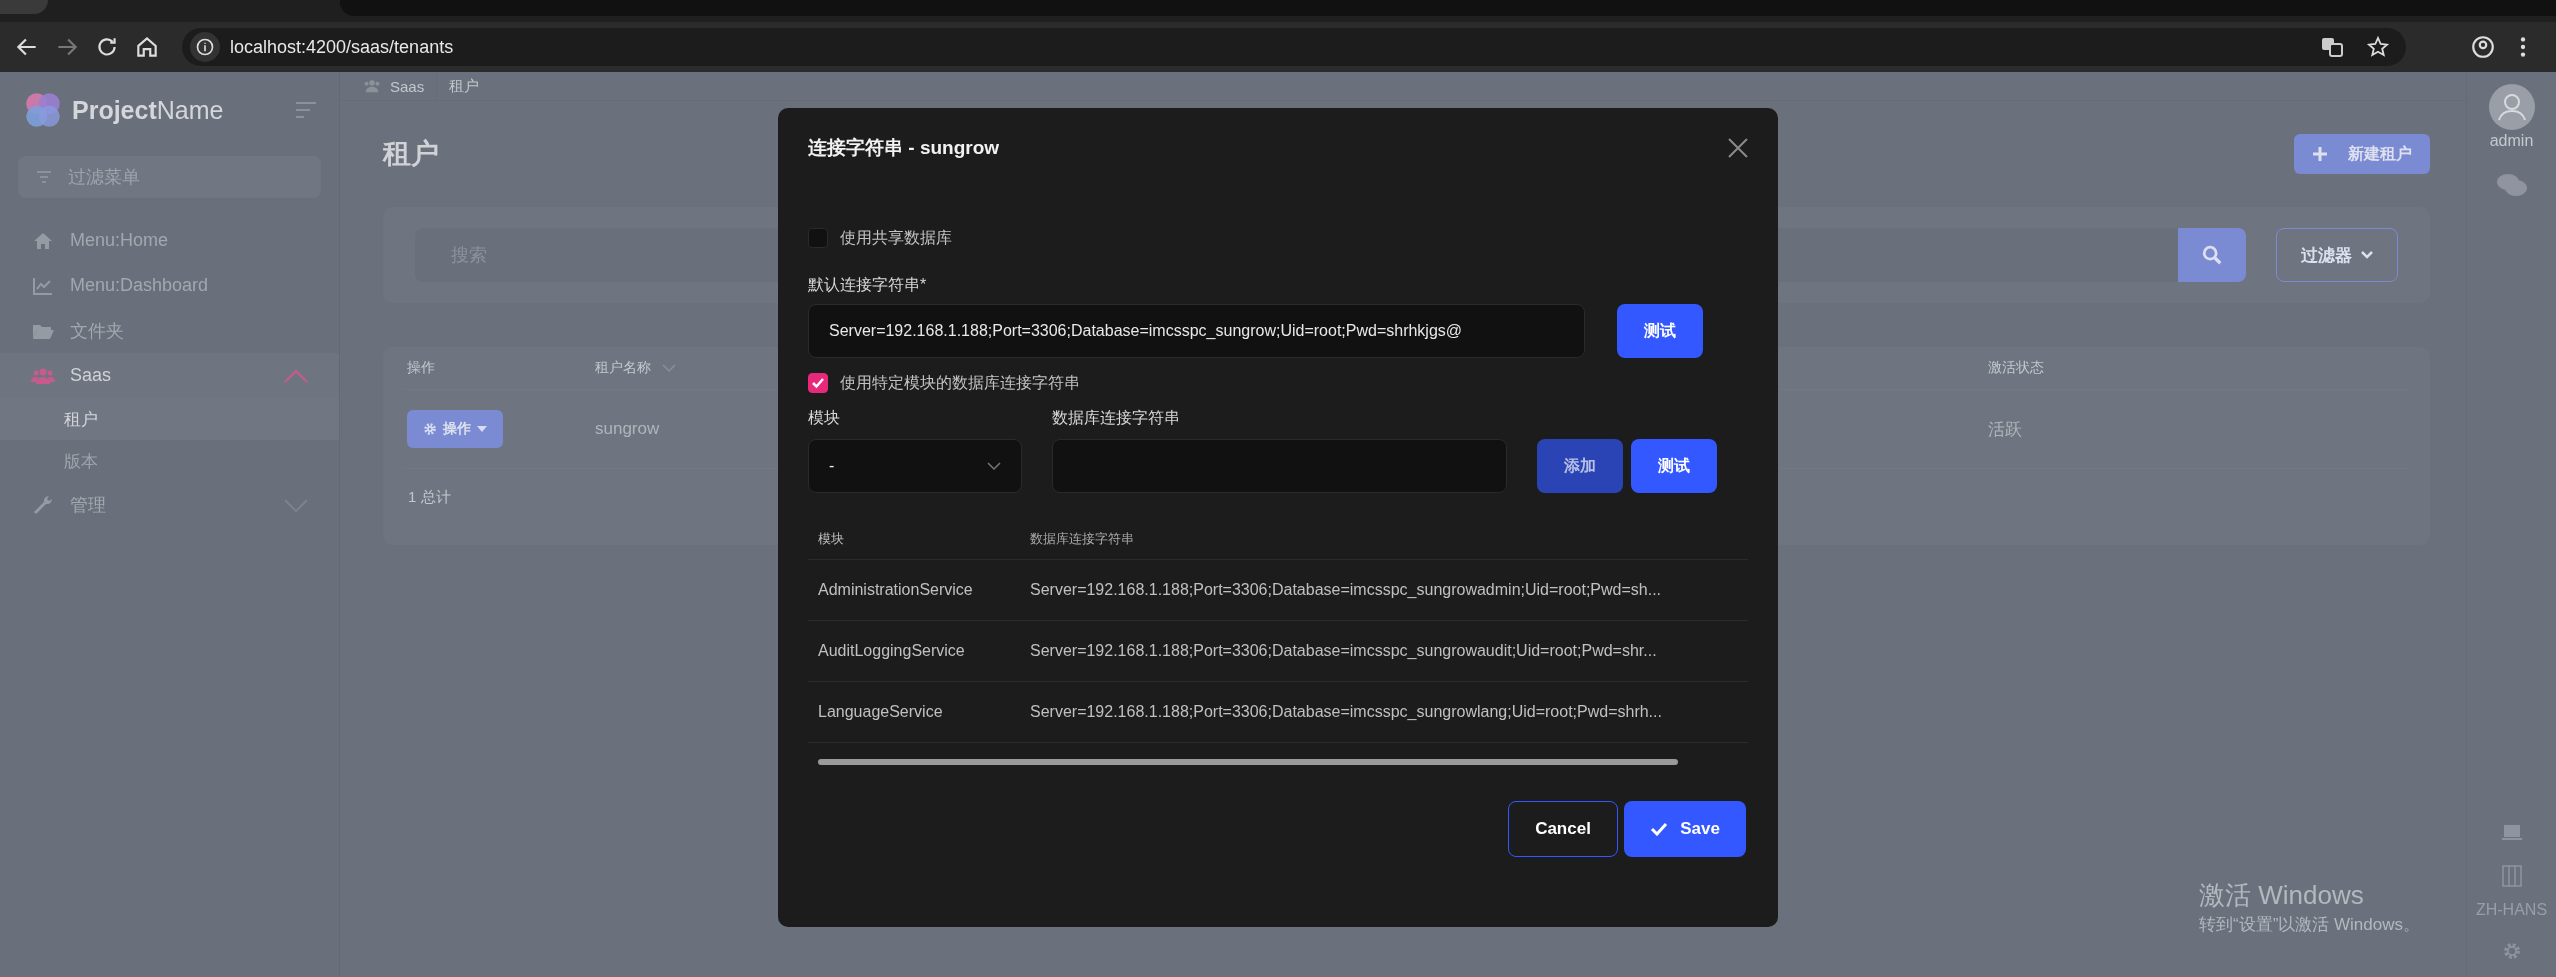 This screenshot has width=2556, height=977. Describe the element at coordinates (1248, 762) in the screenshot. I see `scrollbar` at that location.